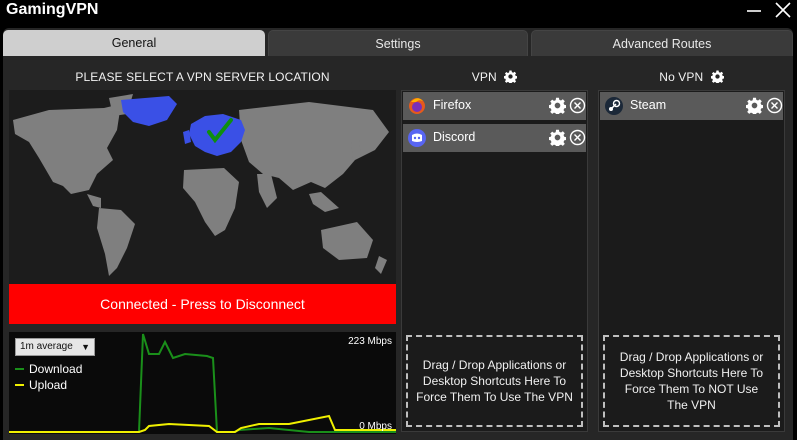  What do you see at coordinates (202, 423) in the screenshot?
I see `upload-line` at bounding box center [202, 423].